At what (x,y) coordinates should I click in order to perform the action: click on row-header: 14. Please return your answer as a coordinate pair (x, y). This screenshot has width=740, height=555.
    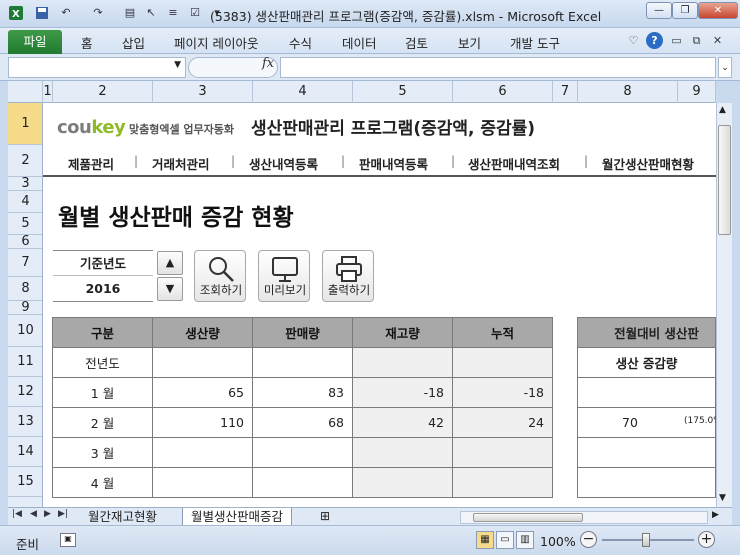
    Looking at the image, I should click on (25, 452).